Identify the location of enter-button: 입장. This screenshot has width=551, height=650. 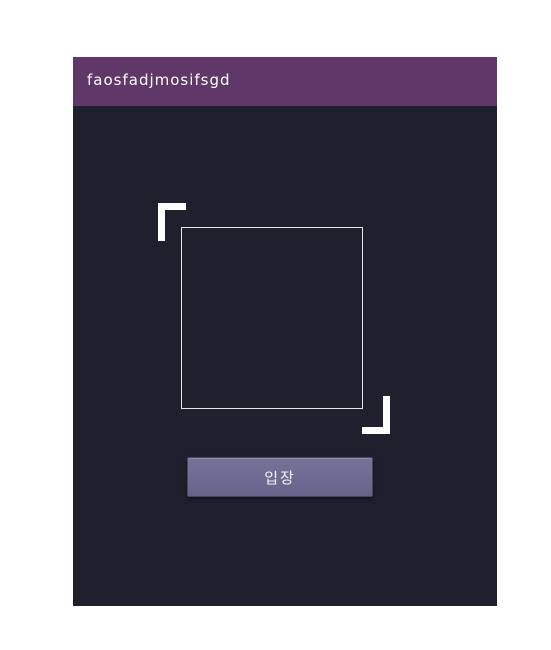
(280, 477).